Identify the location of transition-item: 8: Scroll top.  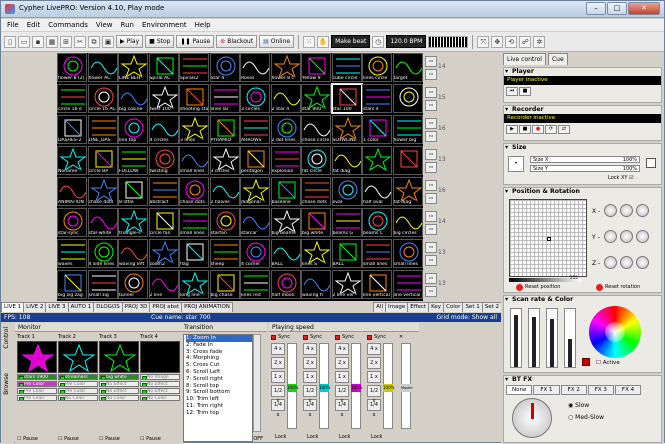
(219, 386).